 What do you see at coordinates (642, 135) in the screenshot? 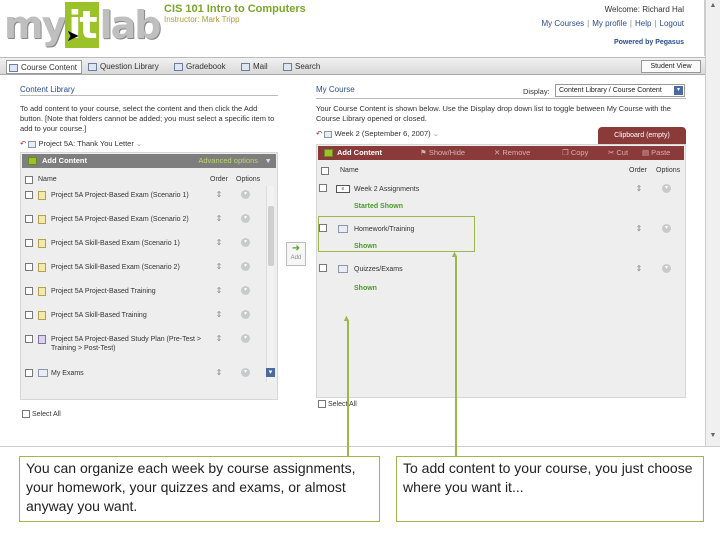
I see `clipboard-tab: Clipboard (empty)` at bounding box center [642, 135].